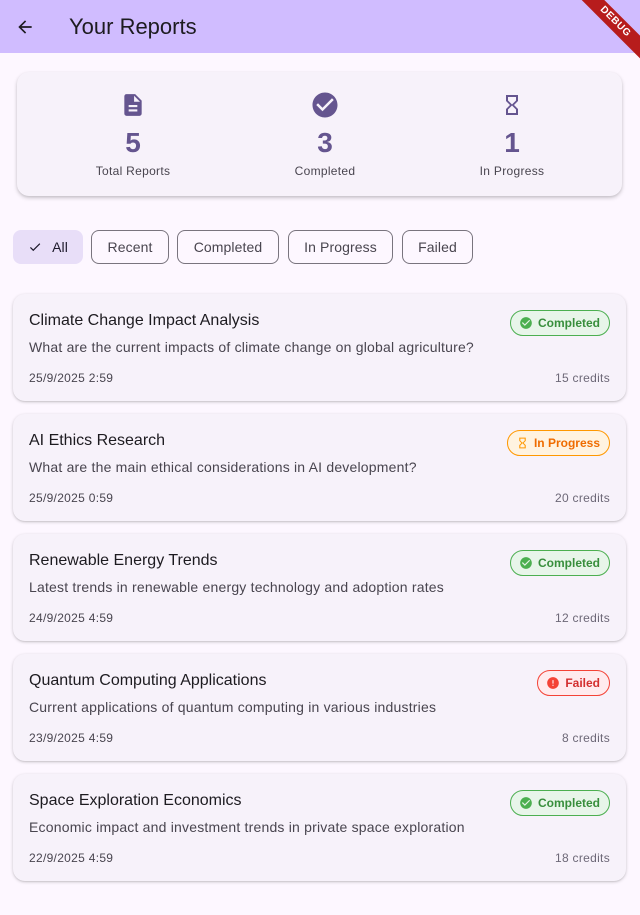 The image size is (640, 915). Describe the element at coordinates (71, 498) in the screenshot. I see `report-date: 25/9/2025 0:59` at that location.